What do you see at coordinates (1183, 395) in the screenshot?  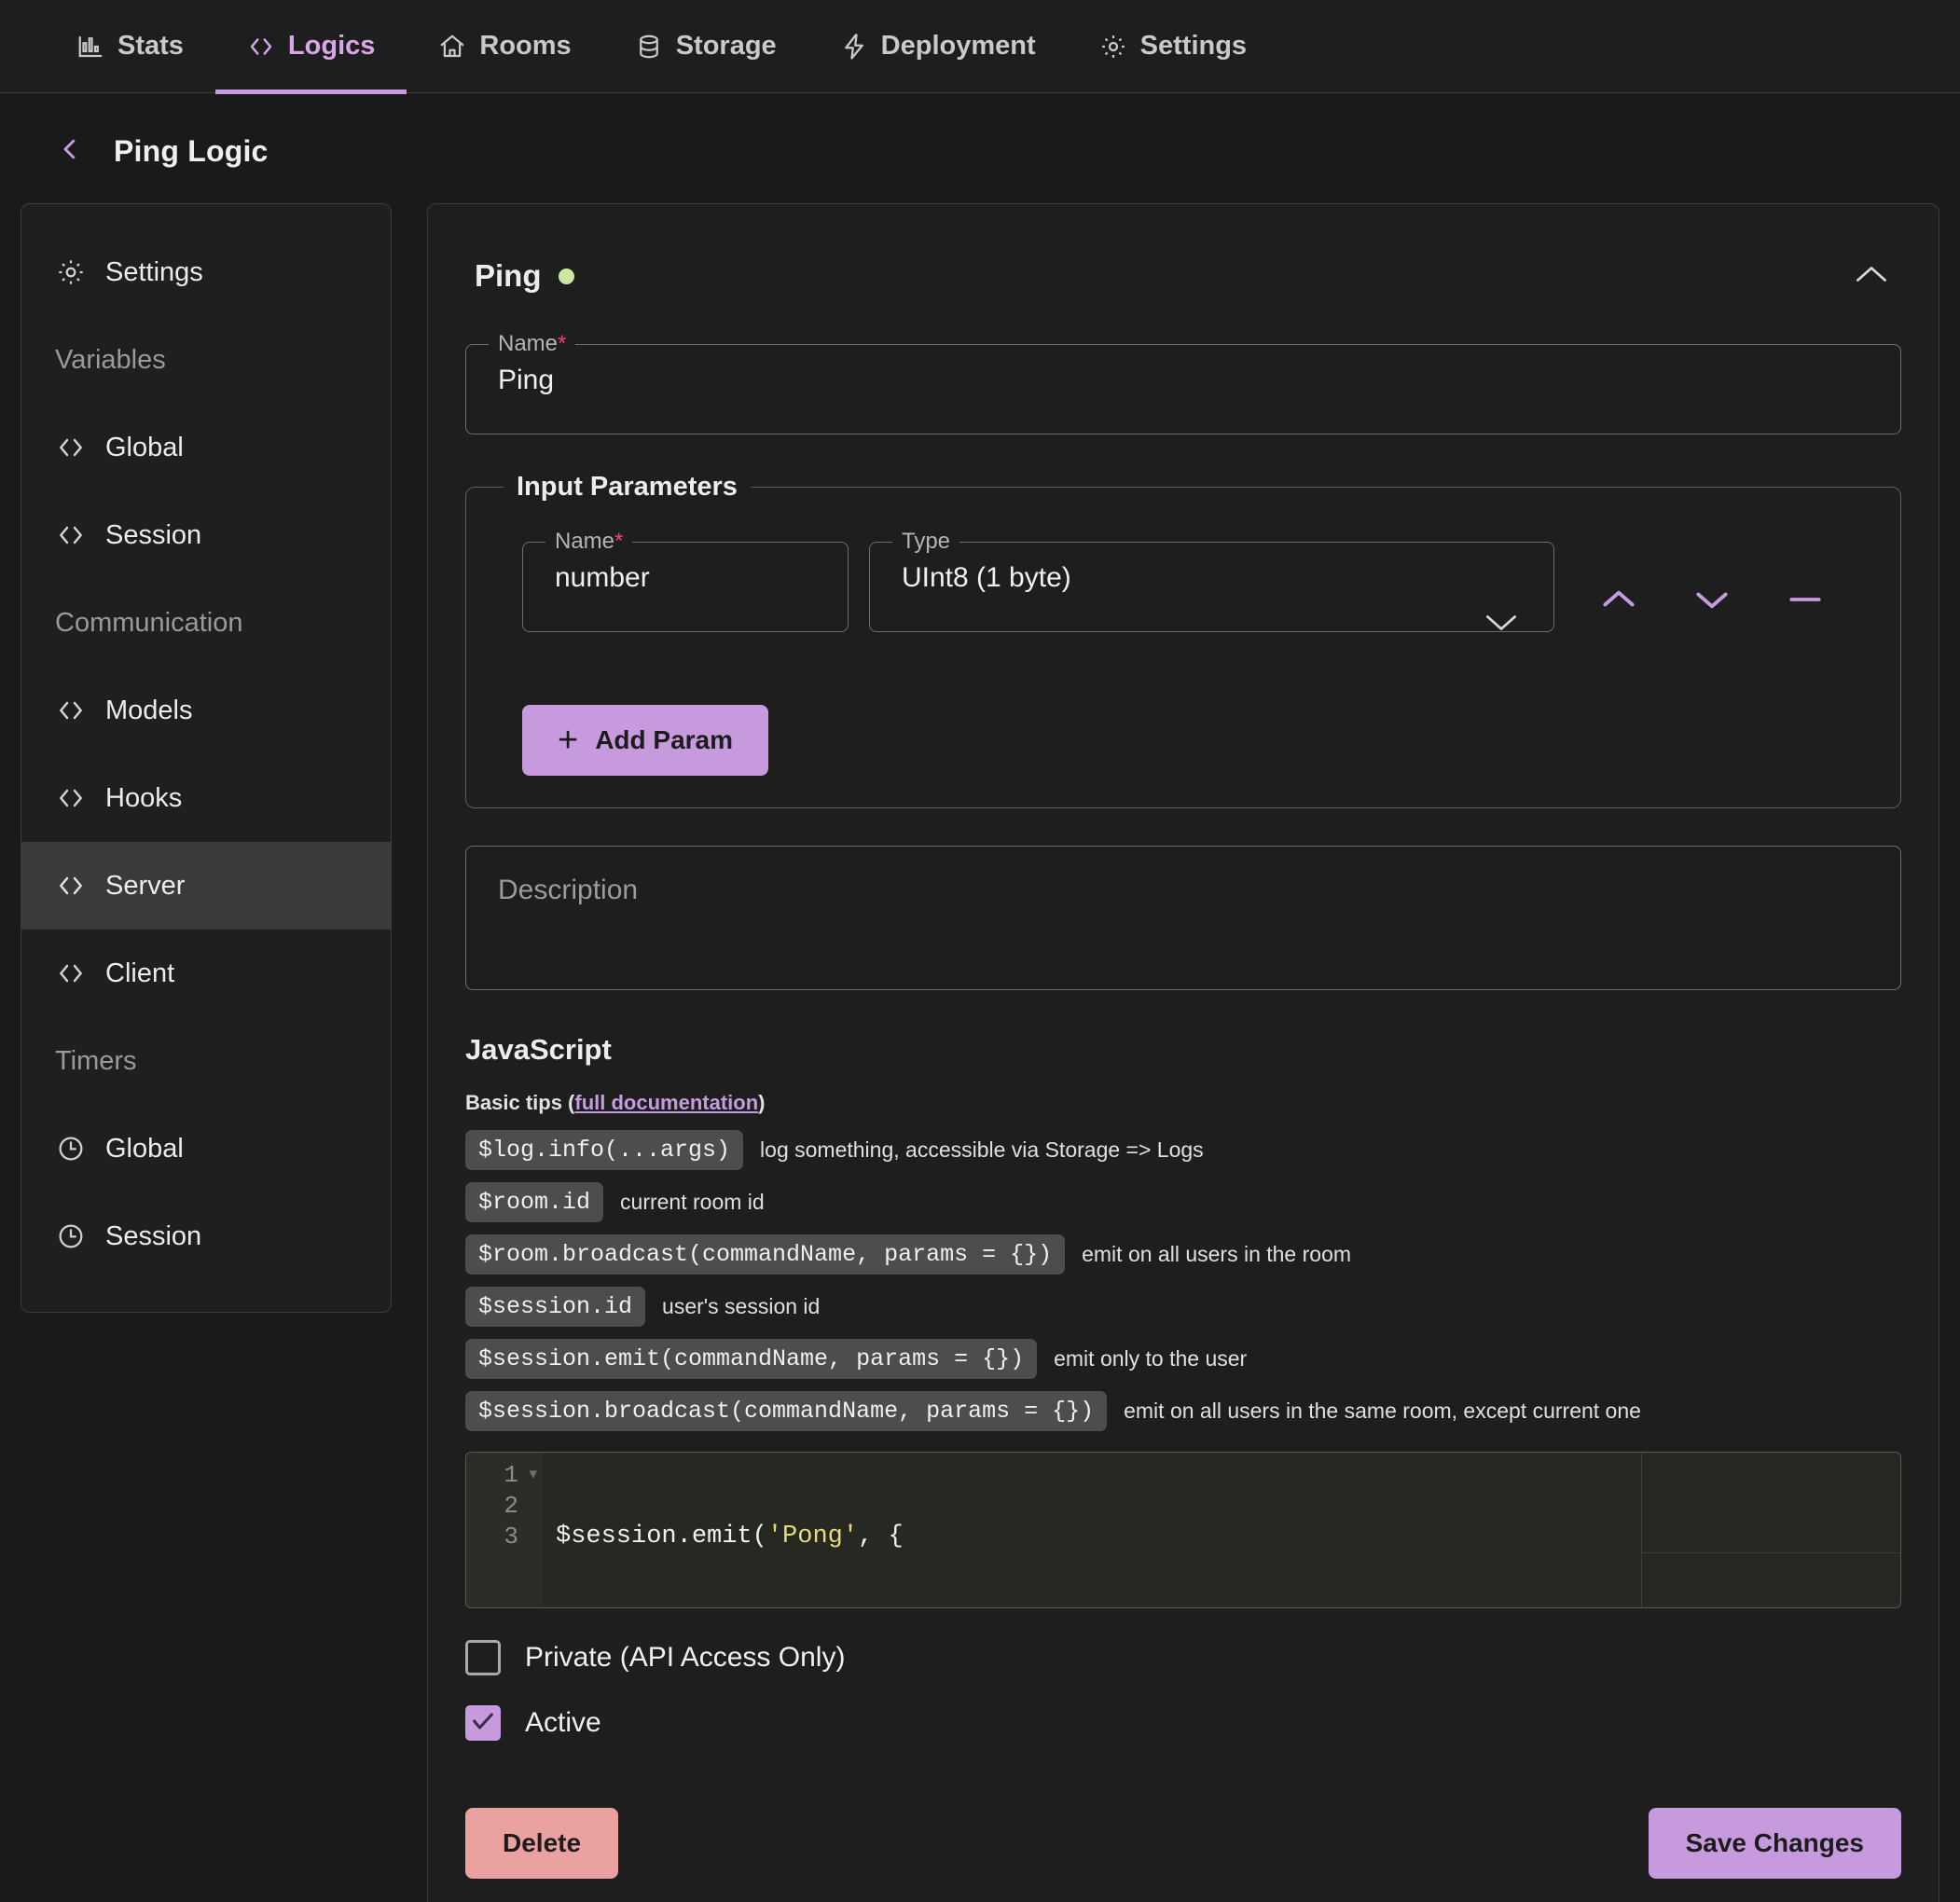 I see `logic-name-input: Ping` at bounding box center [1183, 395].